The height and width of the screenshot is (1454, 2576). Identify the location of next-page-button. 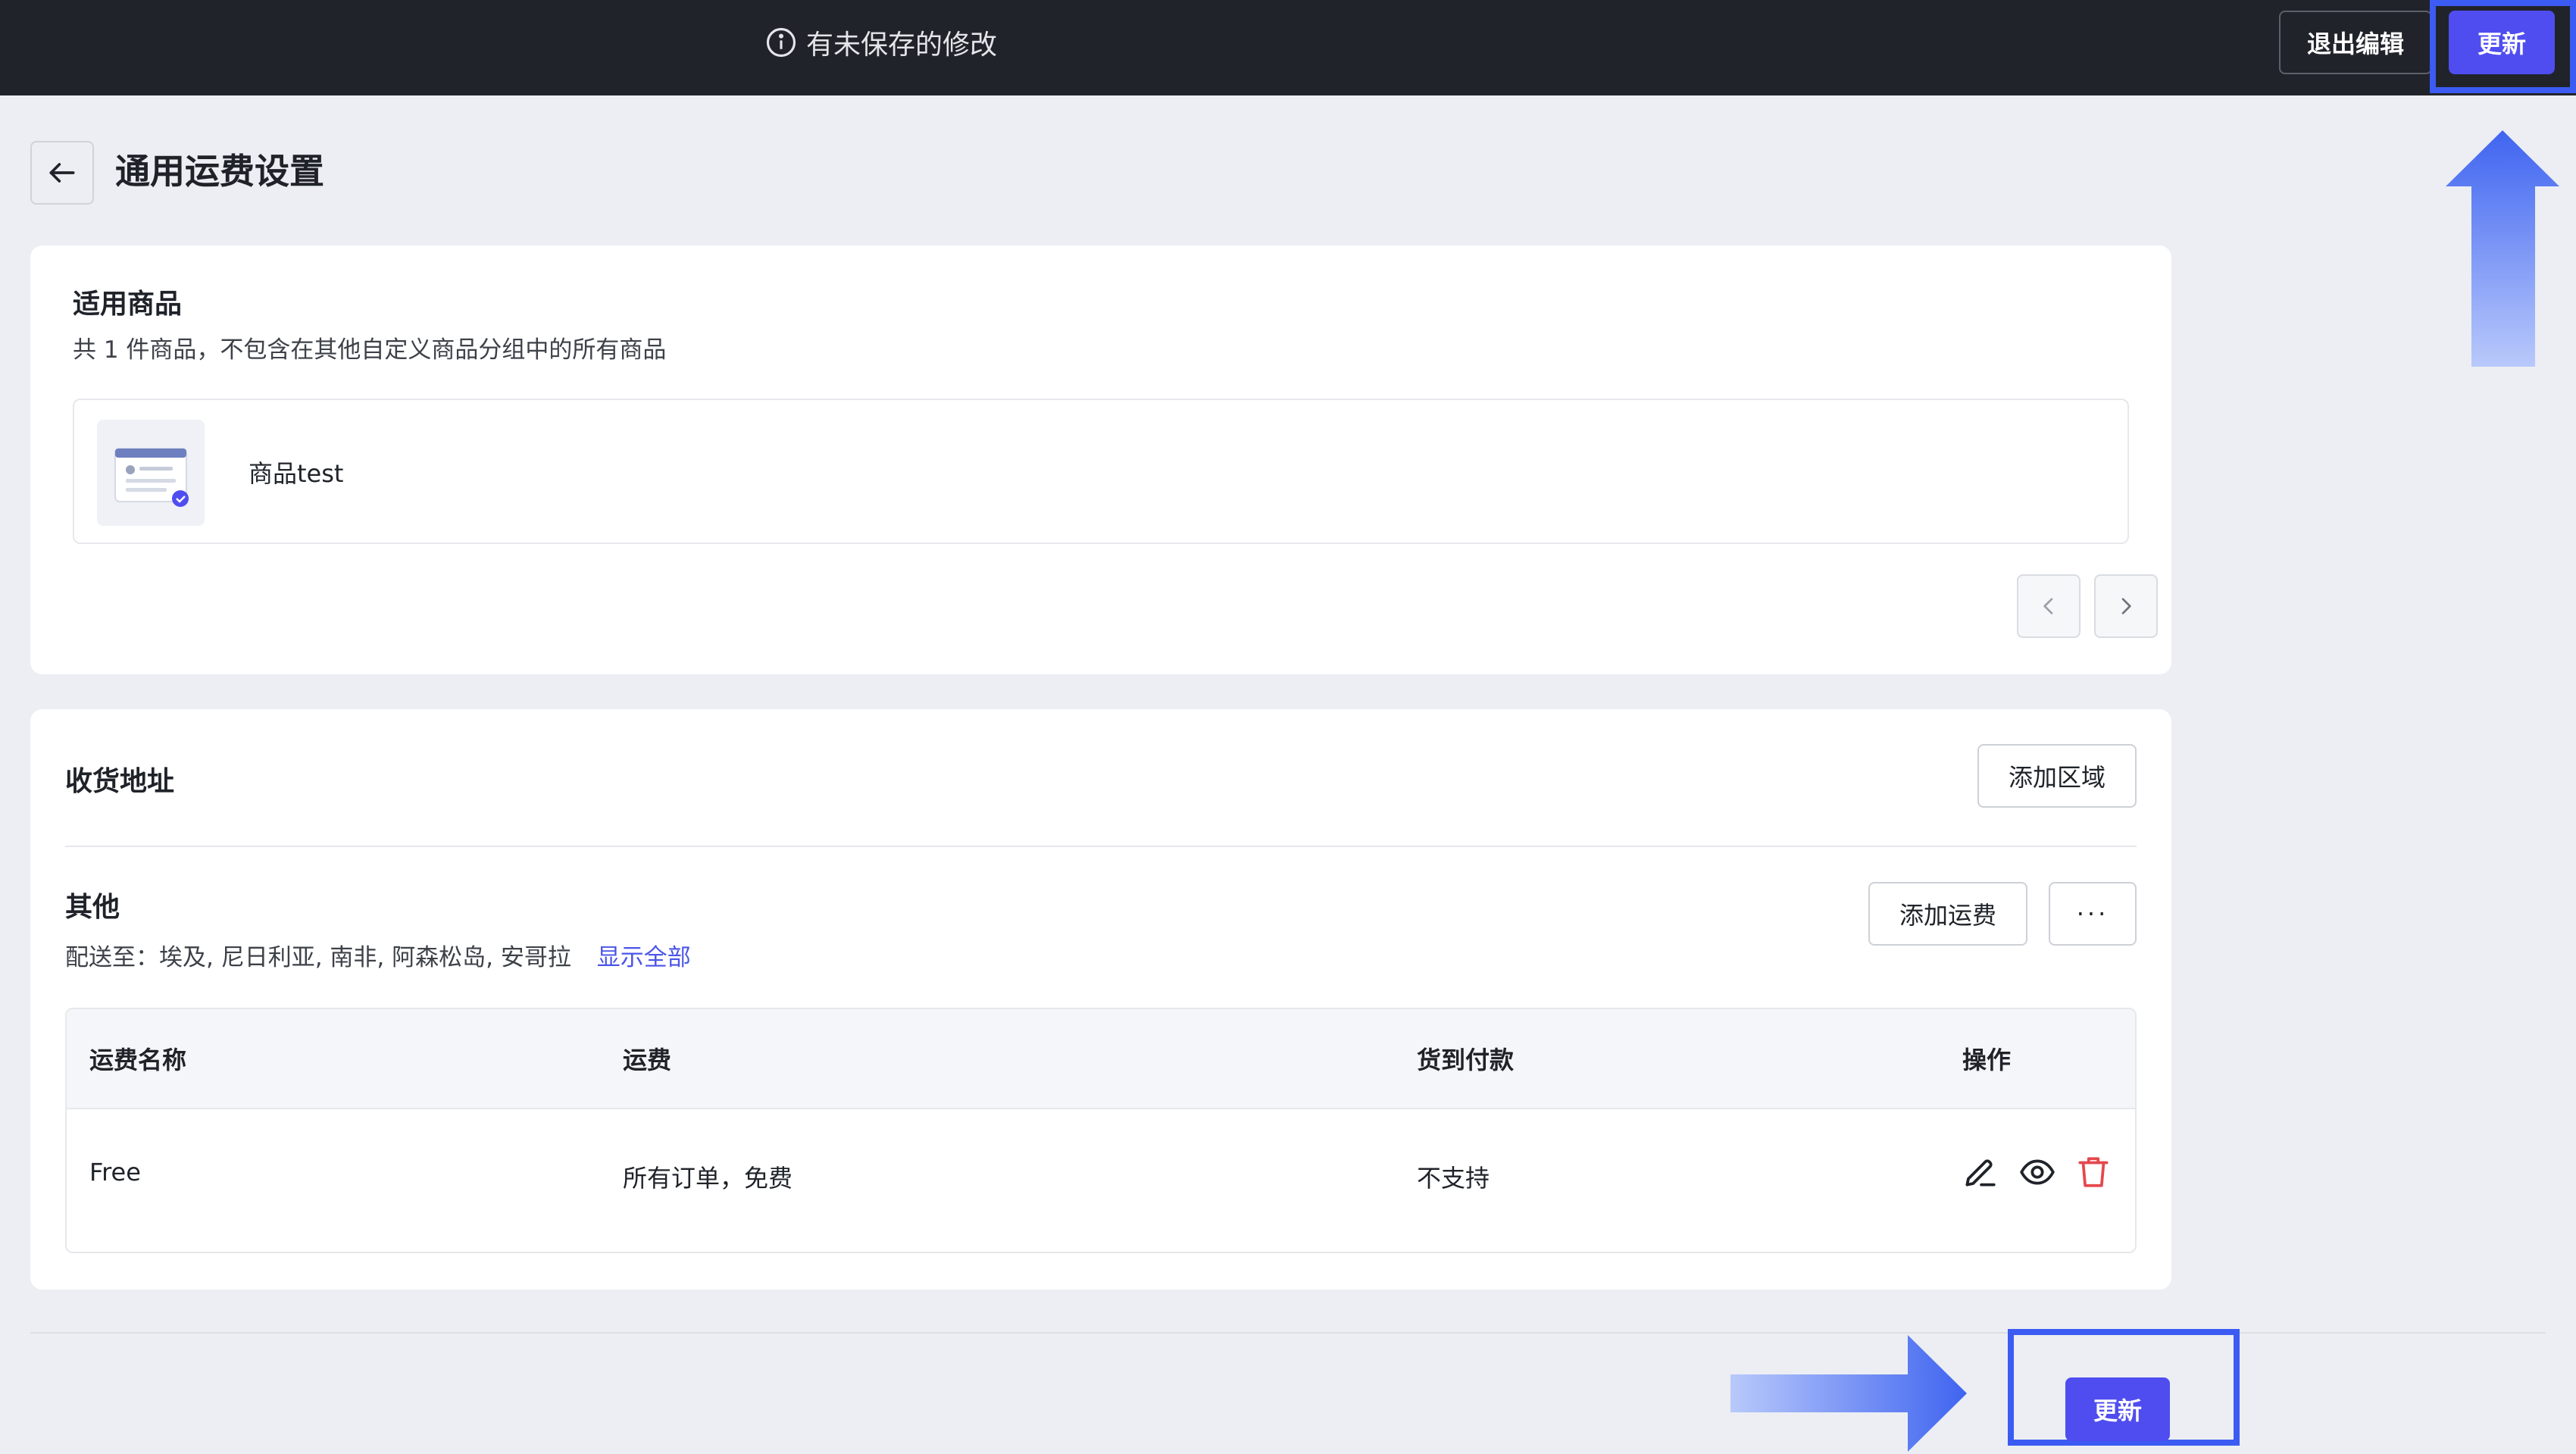
(2126, 606).